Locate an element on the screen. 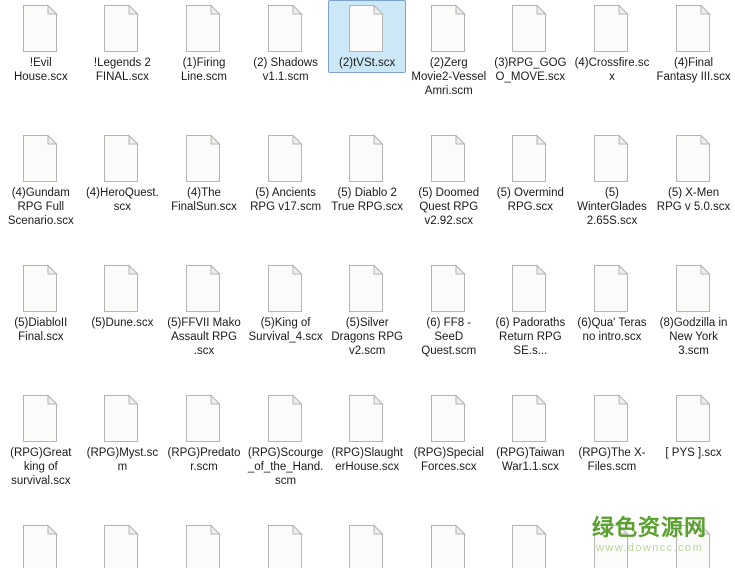 The width and height of the screenshot is (735, 568). file-item: (3)RPG_GOGO_MOVE.scx is located at coordinates (530, 43).